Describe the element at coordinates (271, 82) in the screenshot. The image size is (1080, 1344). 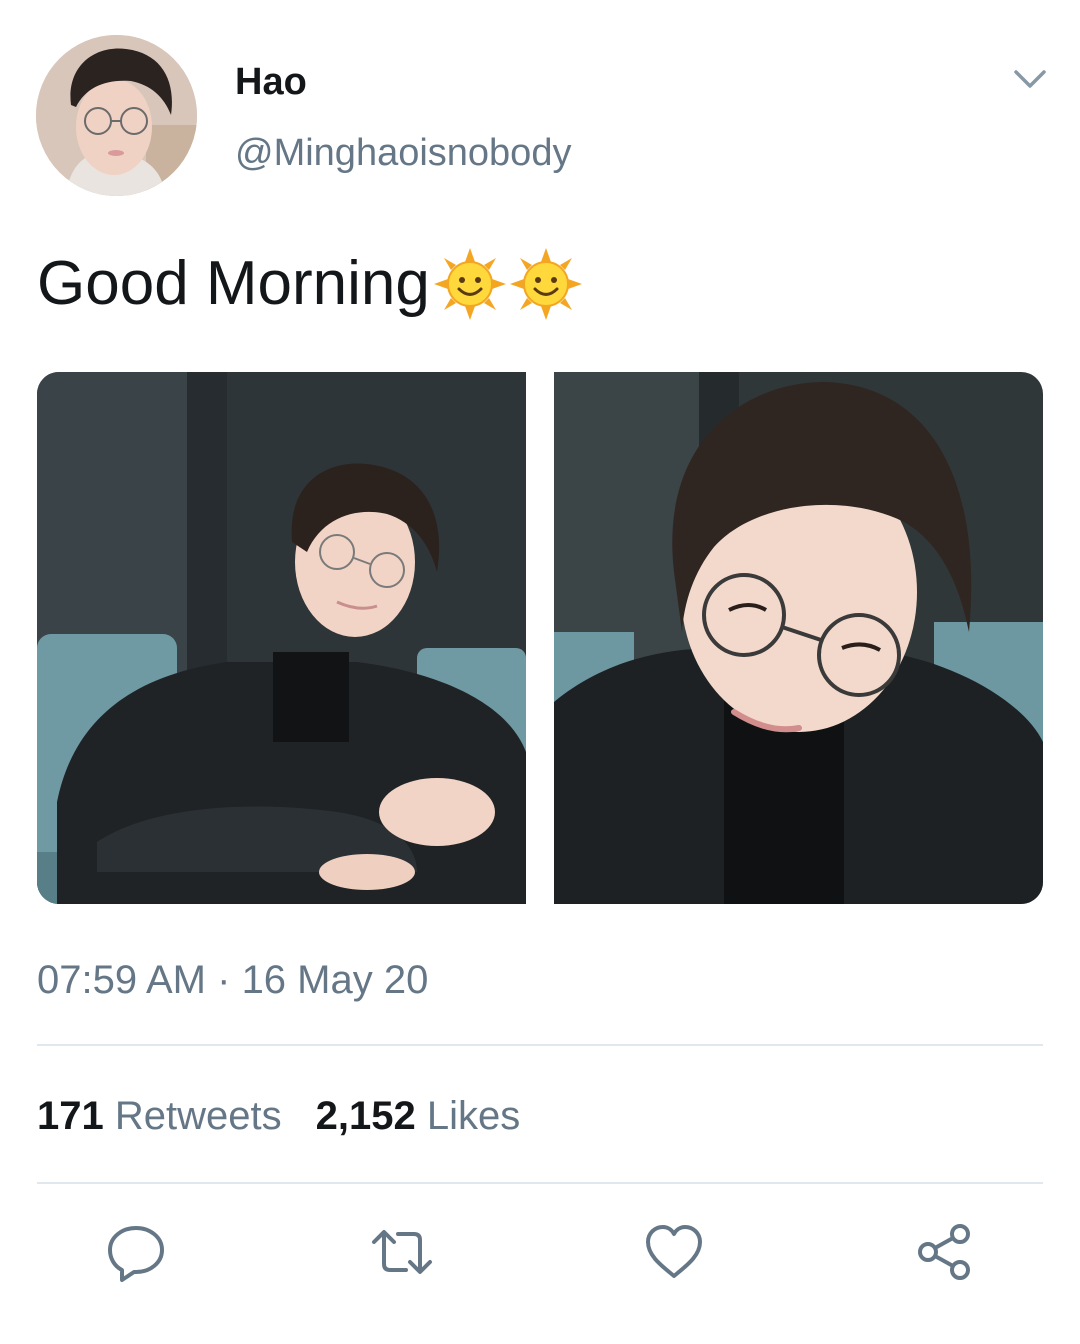
I see `author-display-name: Hao` at that location.